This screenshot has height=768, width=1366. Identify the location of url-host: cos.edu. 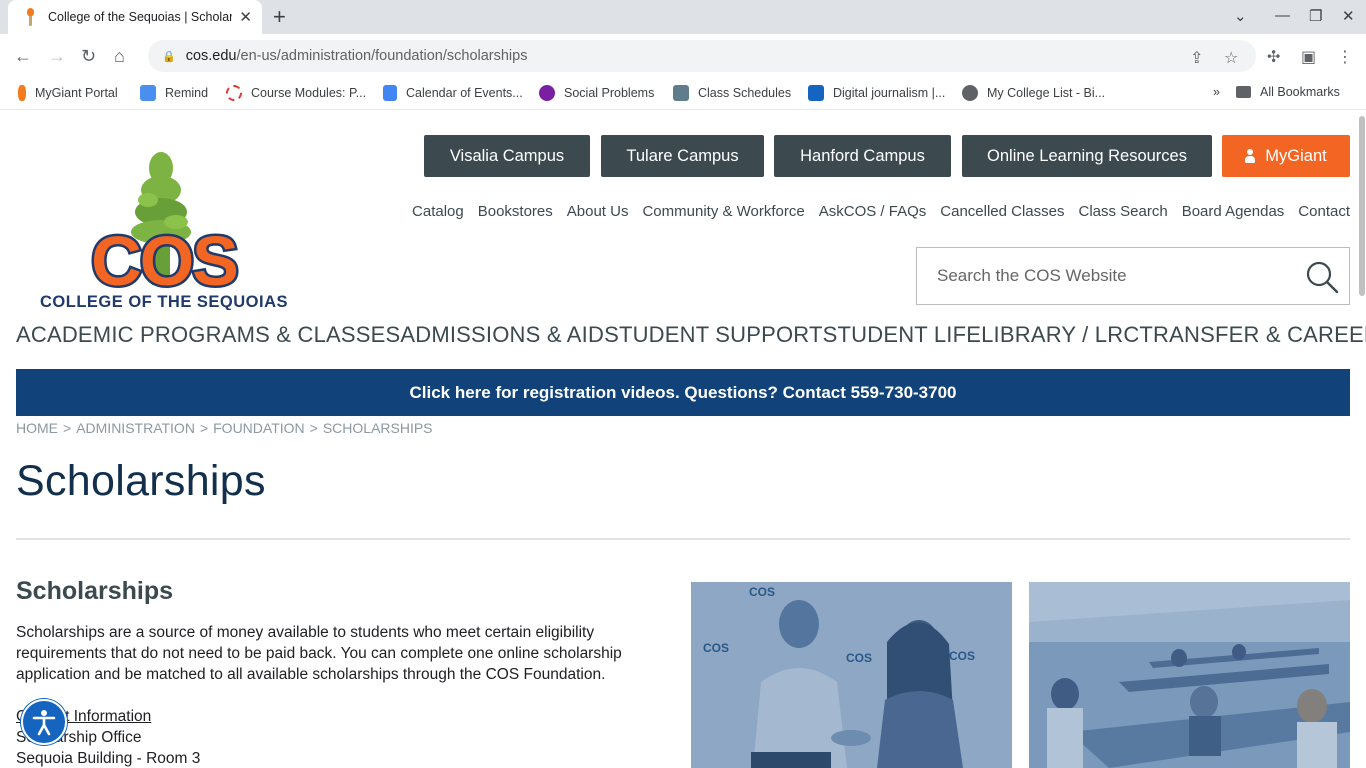
(211, 56).